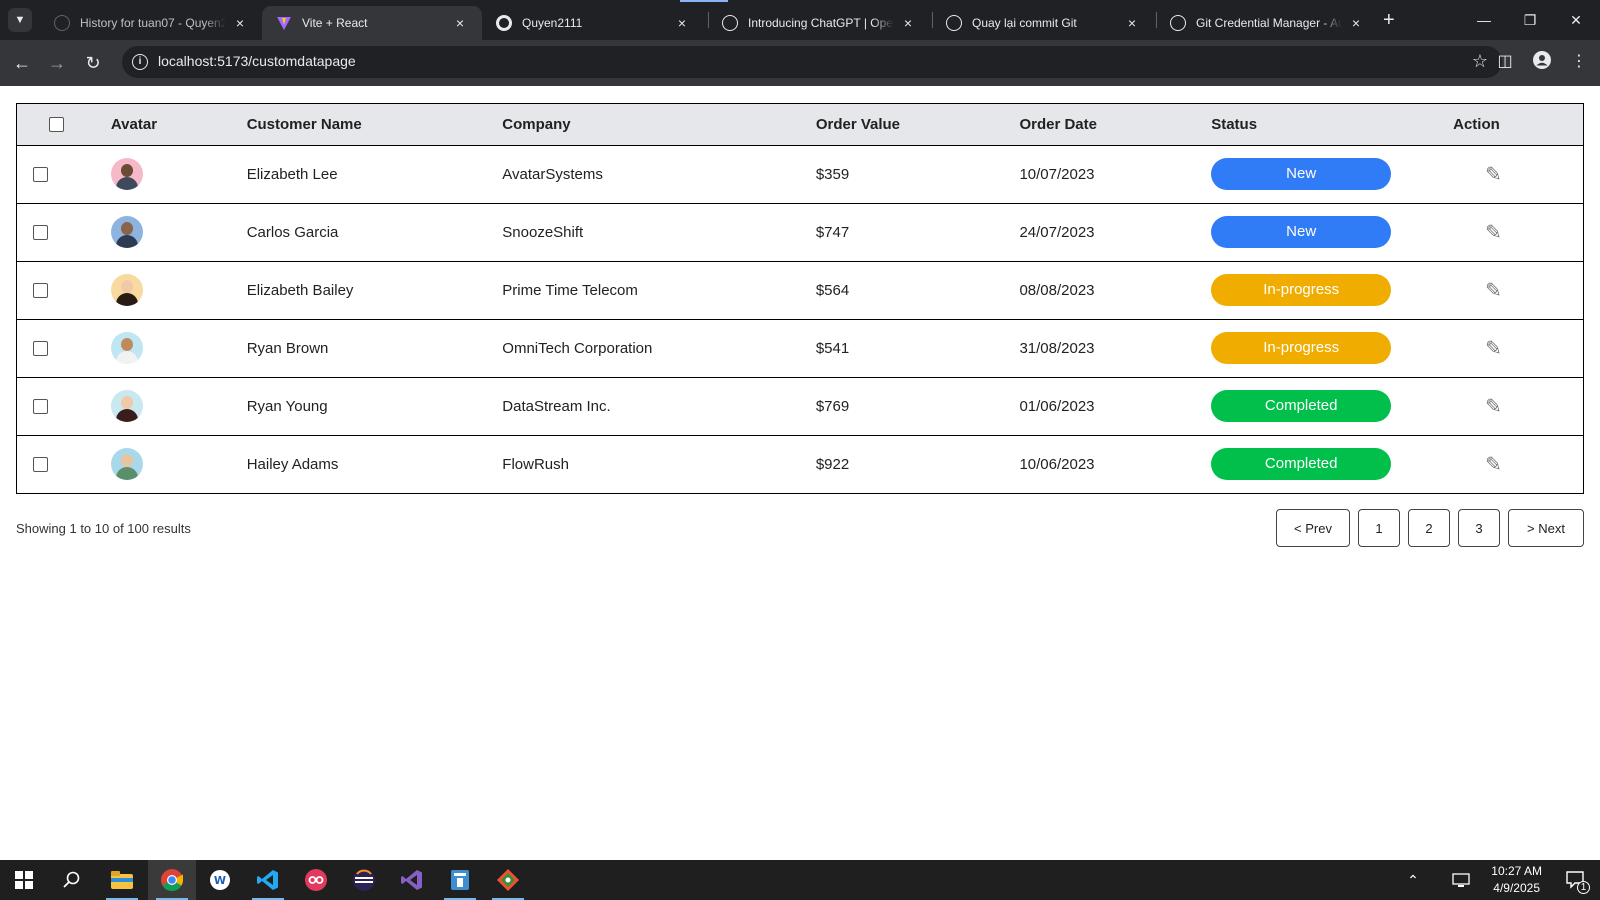 This screenshot has width=1600, height=900. I want to click on column-header-order-date: Order Date, so click(1115, 124).